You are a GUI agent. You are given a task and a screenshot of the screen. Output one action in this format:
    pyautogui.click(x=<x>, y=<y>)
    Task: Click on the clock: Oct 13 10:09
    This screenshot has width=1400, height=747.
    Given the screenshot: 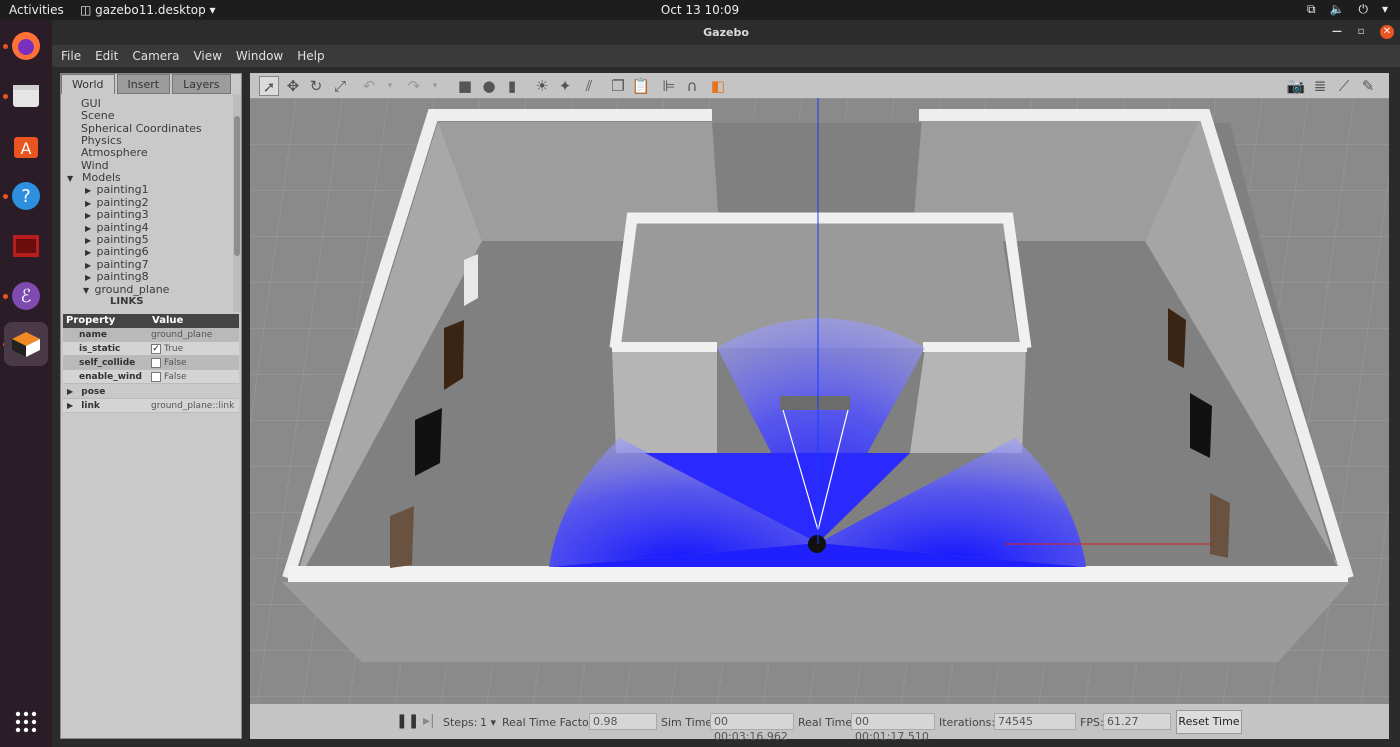 What is the action you would take?
    pyautogui.click(x=700, y=10)
    